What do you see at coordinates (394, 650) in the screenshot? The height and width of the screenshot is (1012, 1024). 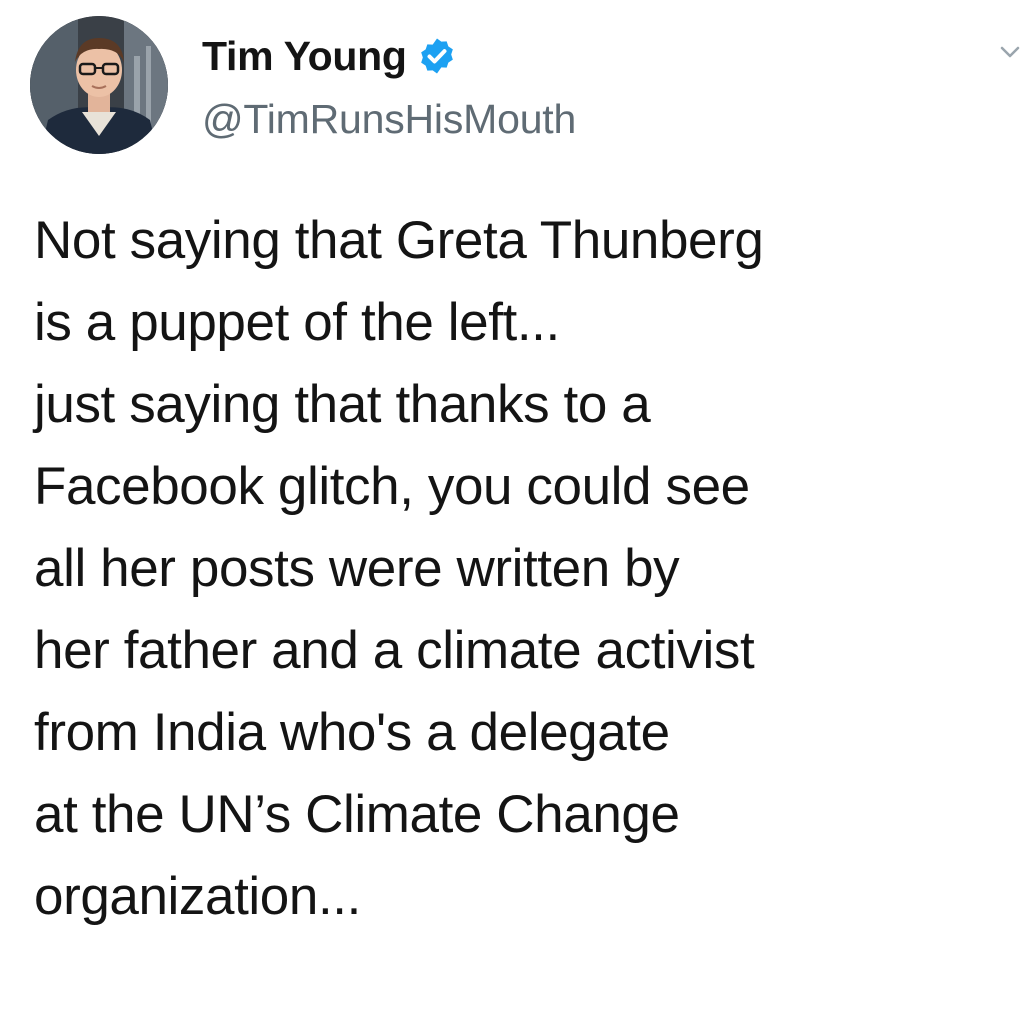 I see `tweet-text-line: her father and a climate activist` at bounding box center [394, 650].